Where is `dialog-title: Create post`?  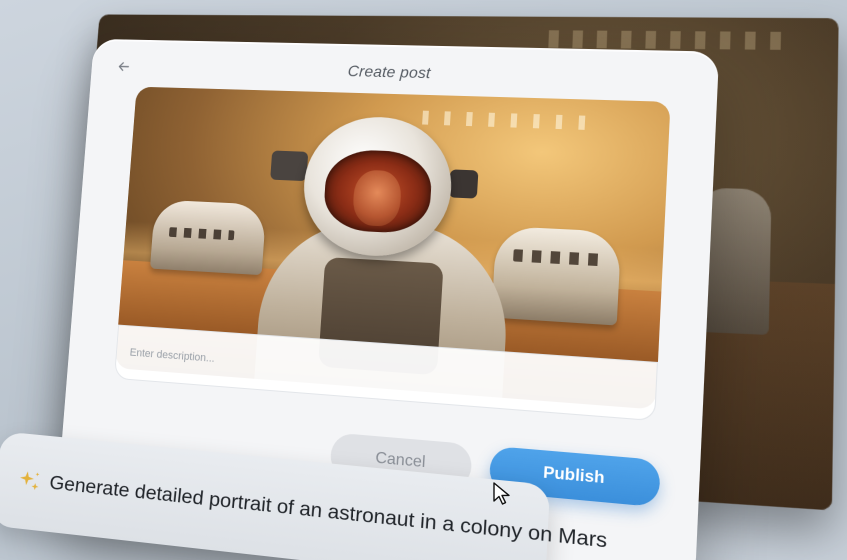 dialog-title: Create post is located at coordinates (389, 73).